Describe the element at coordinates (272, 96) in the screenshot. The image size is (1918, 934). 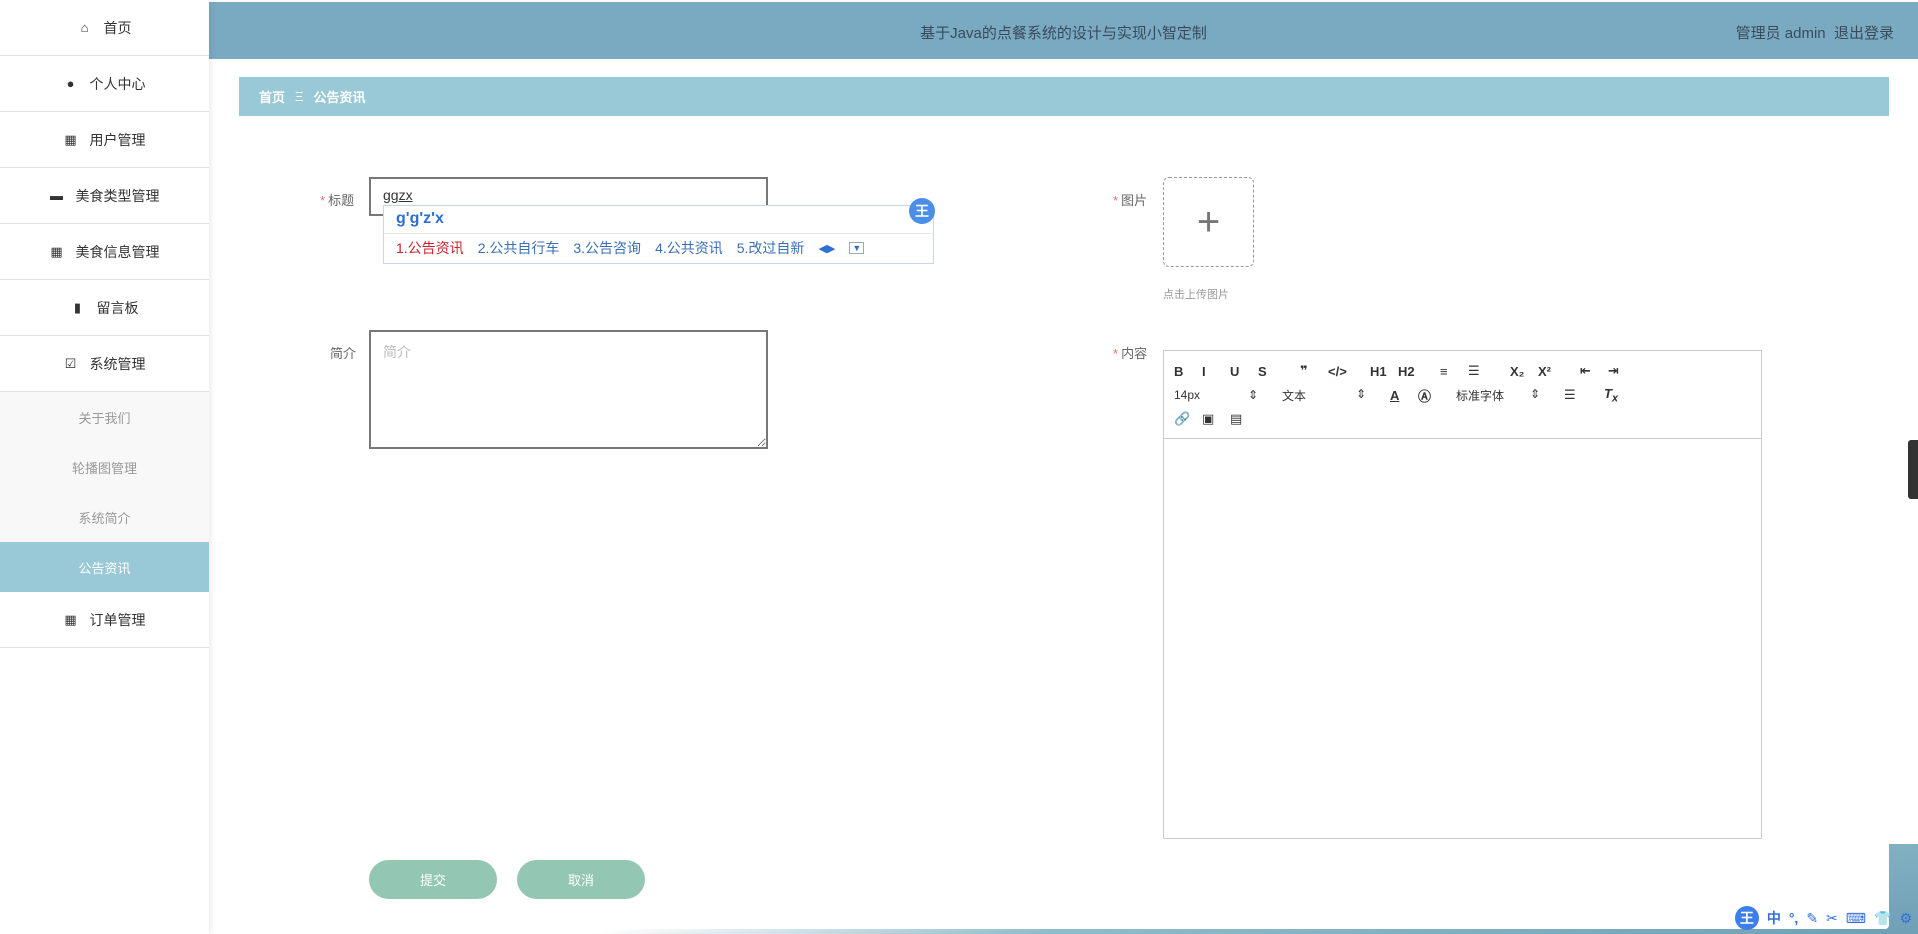
I see `breadcrumb-home: 首页` at that location.